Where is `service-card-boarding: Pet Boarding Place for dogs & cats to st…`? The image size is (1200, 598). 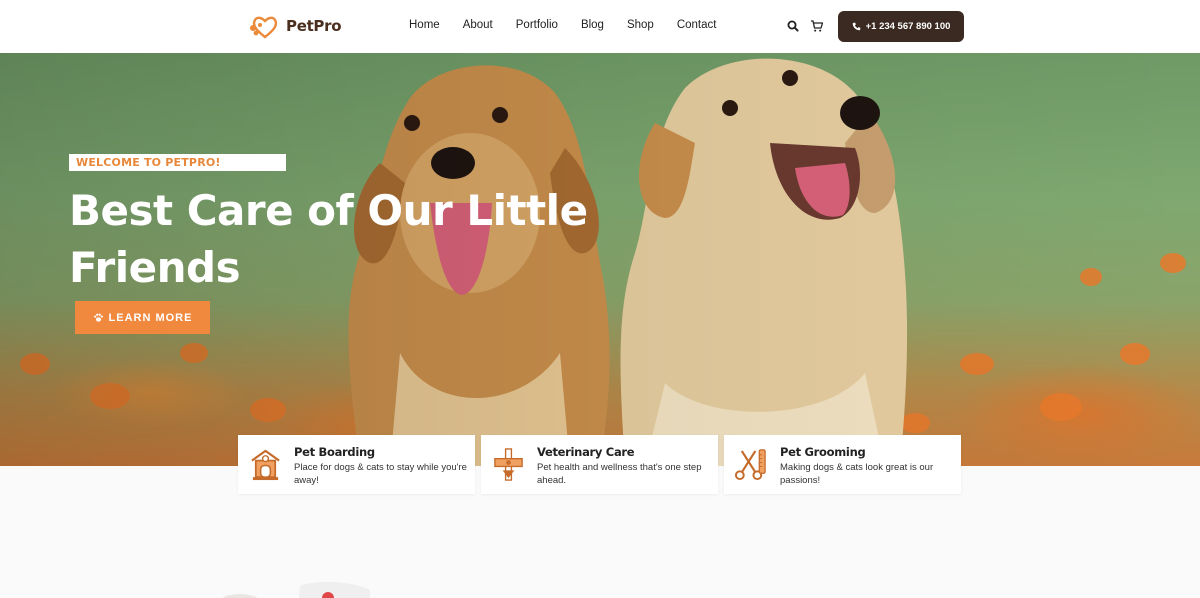 service-card-boarding: Pet Boarding Place for dogs & cats to st… is located at coordinates (356, 464).